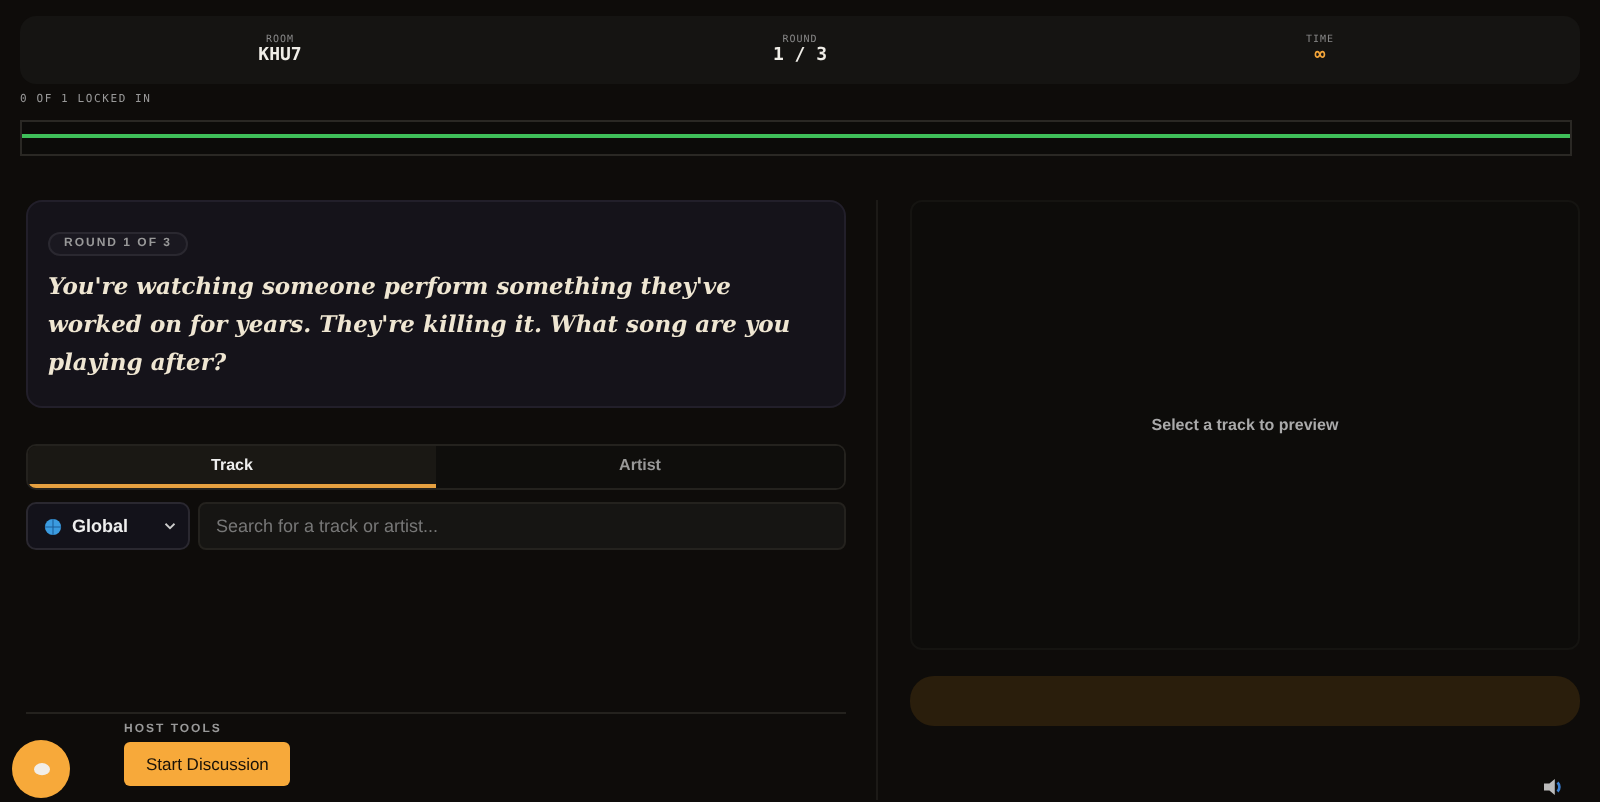  I want to click on region-select: Global, so click(108, 526).